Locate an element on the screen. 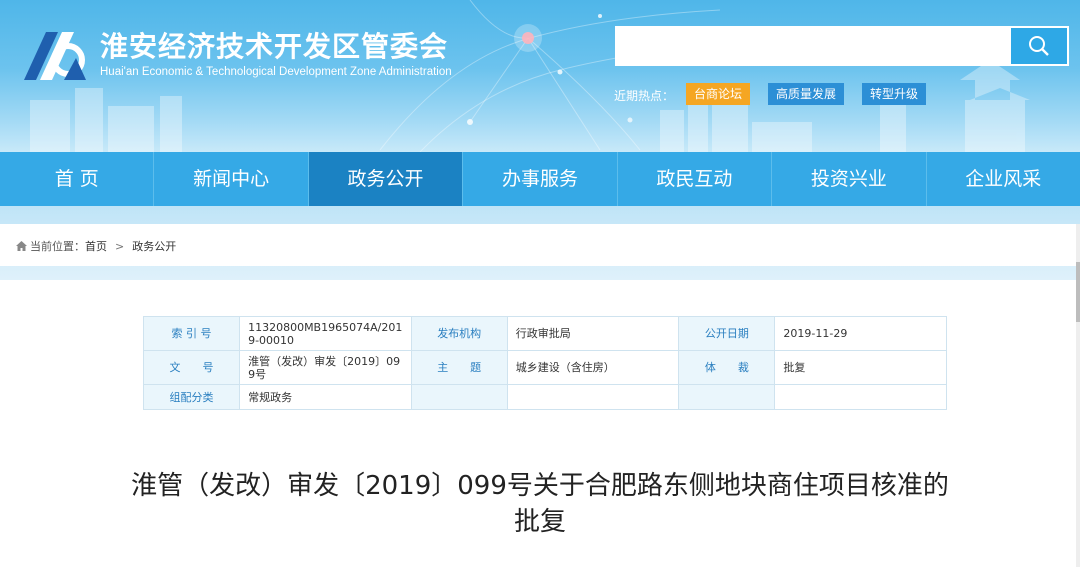 This screenshot has width=1080, height=567. topic-value: 城乡建设（含住房） is located at coordinates (593, 367).